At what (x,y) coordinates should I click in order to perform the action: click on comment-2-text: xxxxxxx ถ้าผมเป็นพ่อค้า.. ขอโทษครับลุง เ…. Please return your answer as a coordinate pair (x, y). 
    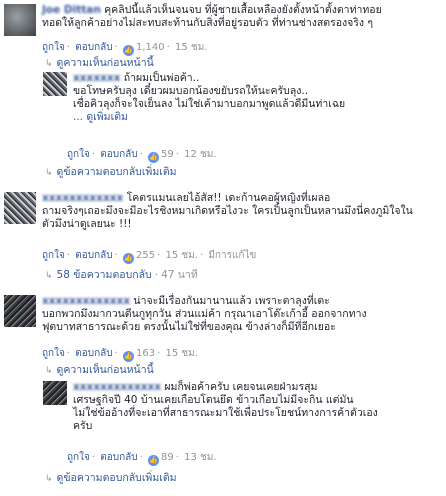
    Looking at the image, I should click on (209, 97).